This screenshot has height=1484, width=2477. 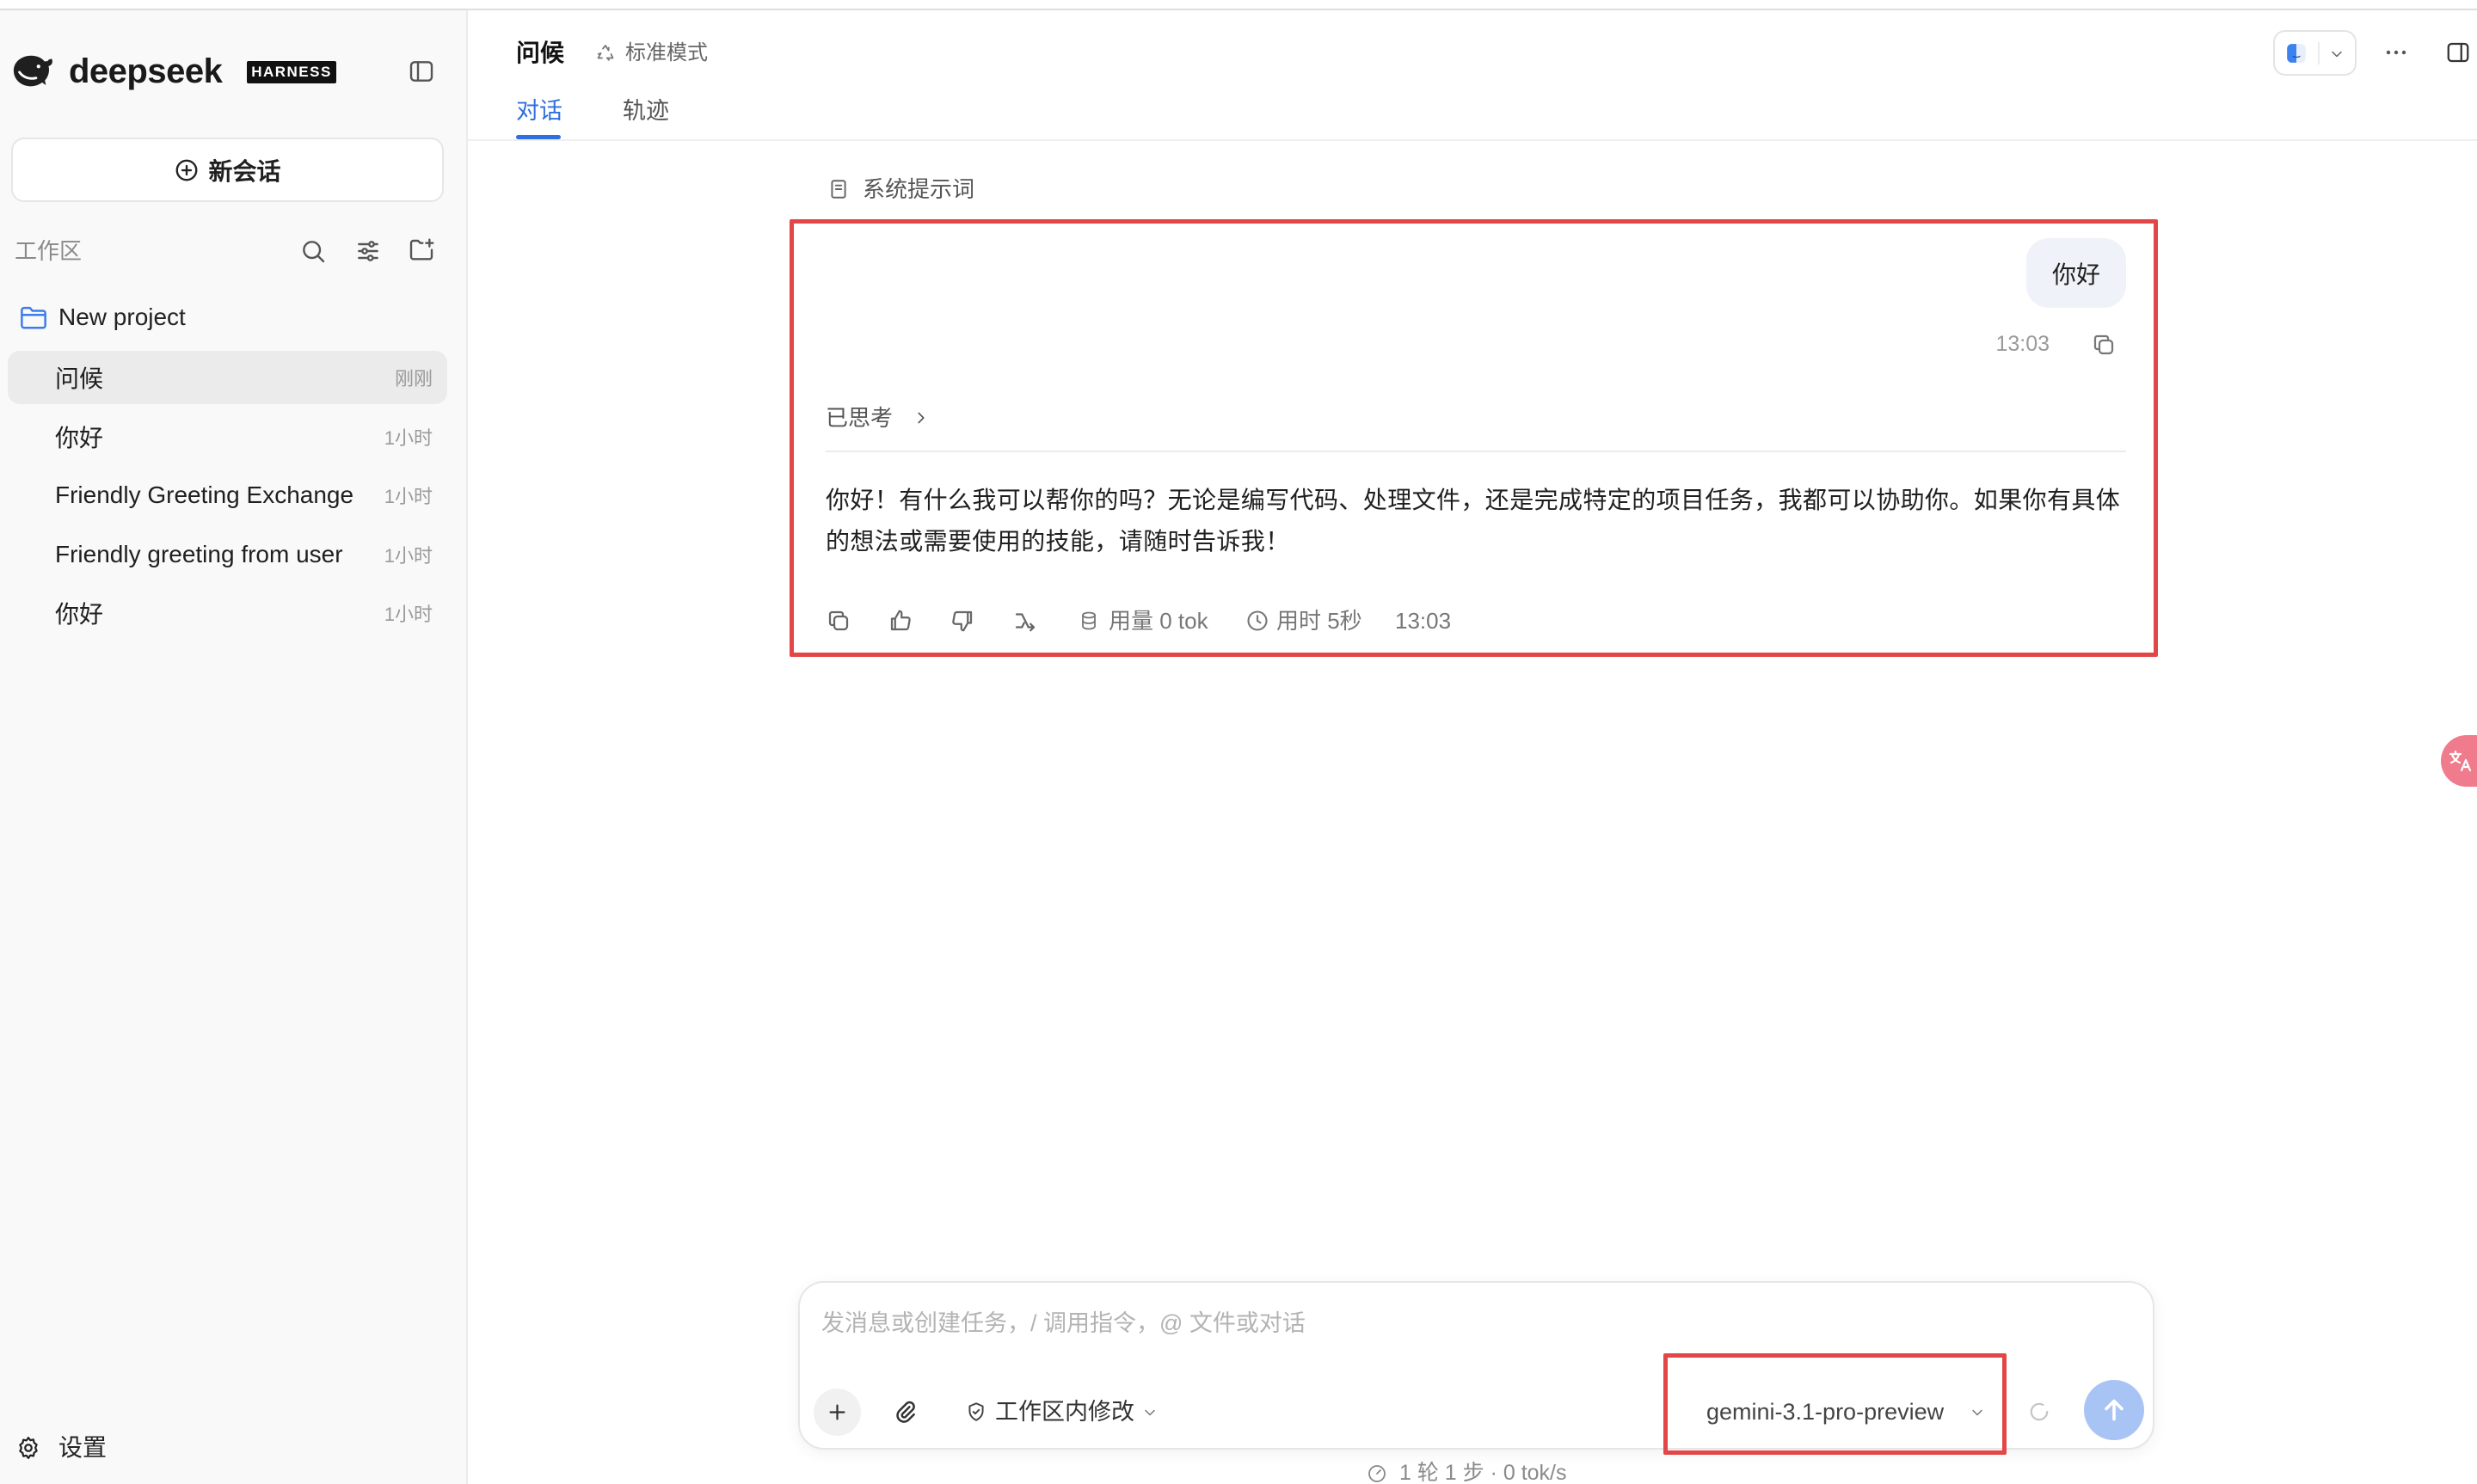 What do you see at coordinates (976, 1411) in the screenshot?
I see `shield-icon` at bounding box center [976, 1411].